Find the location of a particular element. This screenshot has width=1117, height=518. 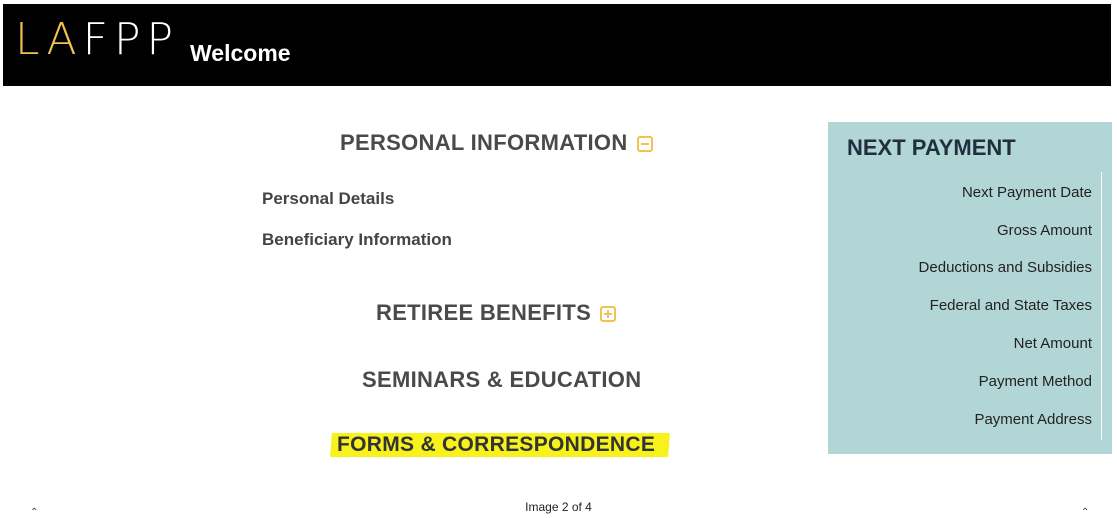

federal-state-taxes-label: Federal and State Taxes is located at coordinates (1010, 305).